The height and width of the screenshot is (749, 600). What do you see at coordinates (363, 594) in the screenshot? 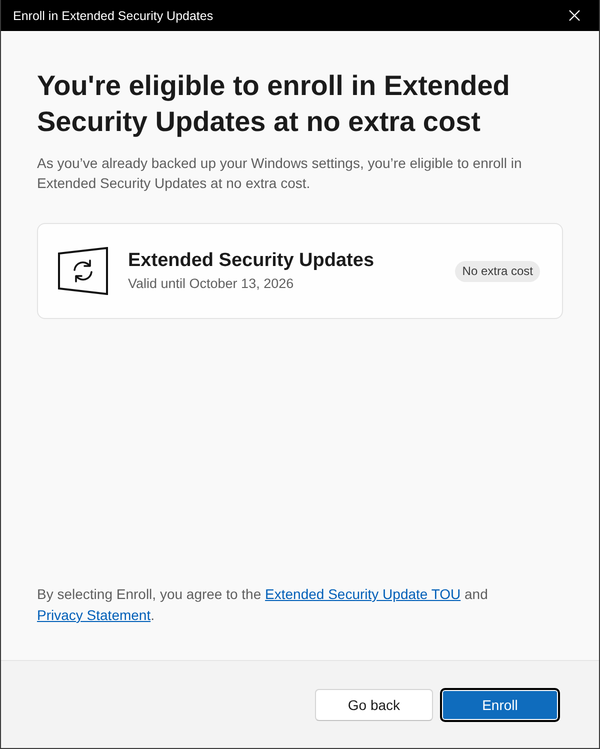
I see `text-link: Extended Security Update TOU` at bounding box center [363, 594].